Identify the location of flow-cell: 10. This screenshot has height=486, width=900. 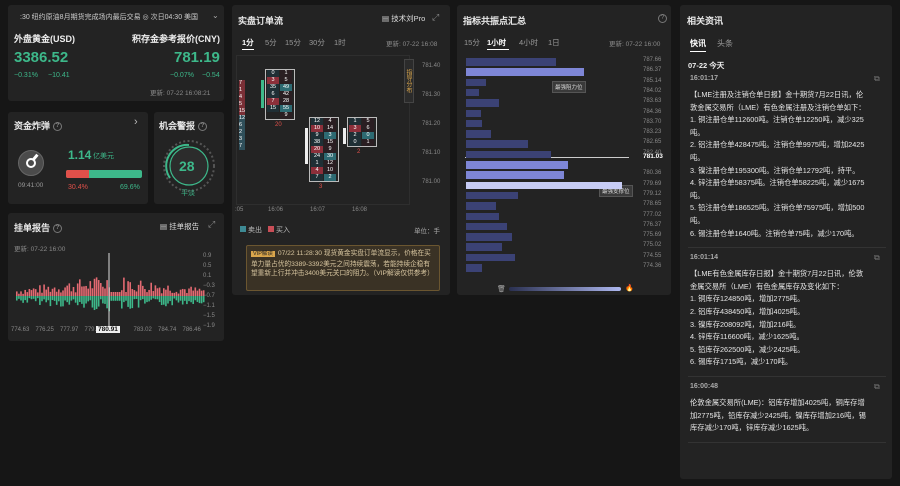
(317, 128).